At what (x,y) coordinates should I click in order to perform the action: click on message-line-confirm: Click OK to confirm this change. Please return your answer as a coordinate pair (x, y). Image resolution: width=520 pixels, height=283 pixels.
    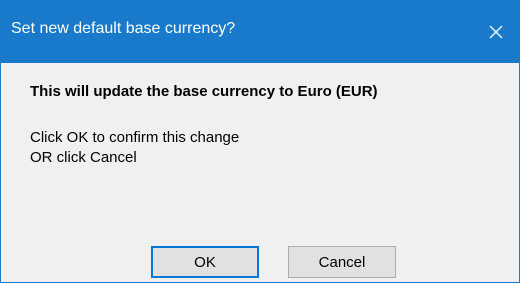
    Looking at the image, I should click on (135, 137).